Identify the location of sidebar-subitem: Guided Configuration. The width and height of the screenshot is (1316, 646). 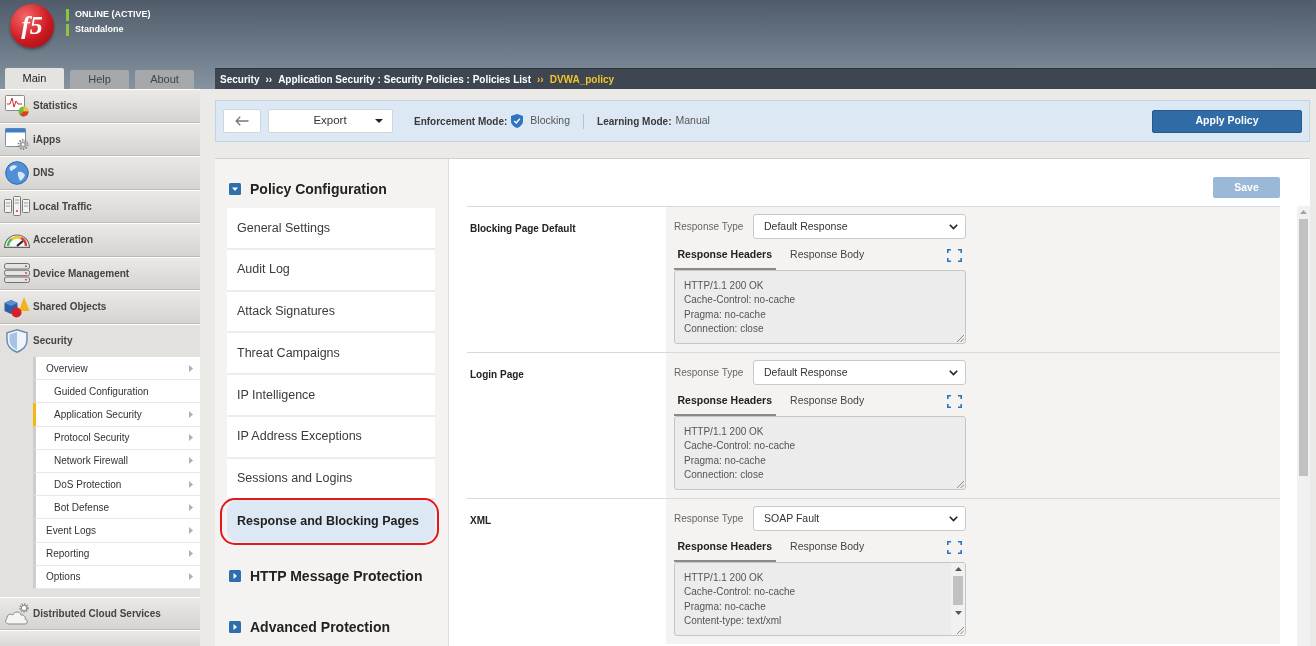
(116, 392).